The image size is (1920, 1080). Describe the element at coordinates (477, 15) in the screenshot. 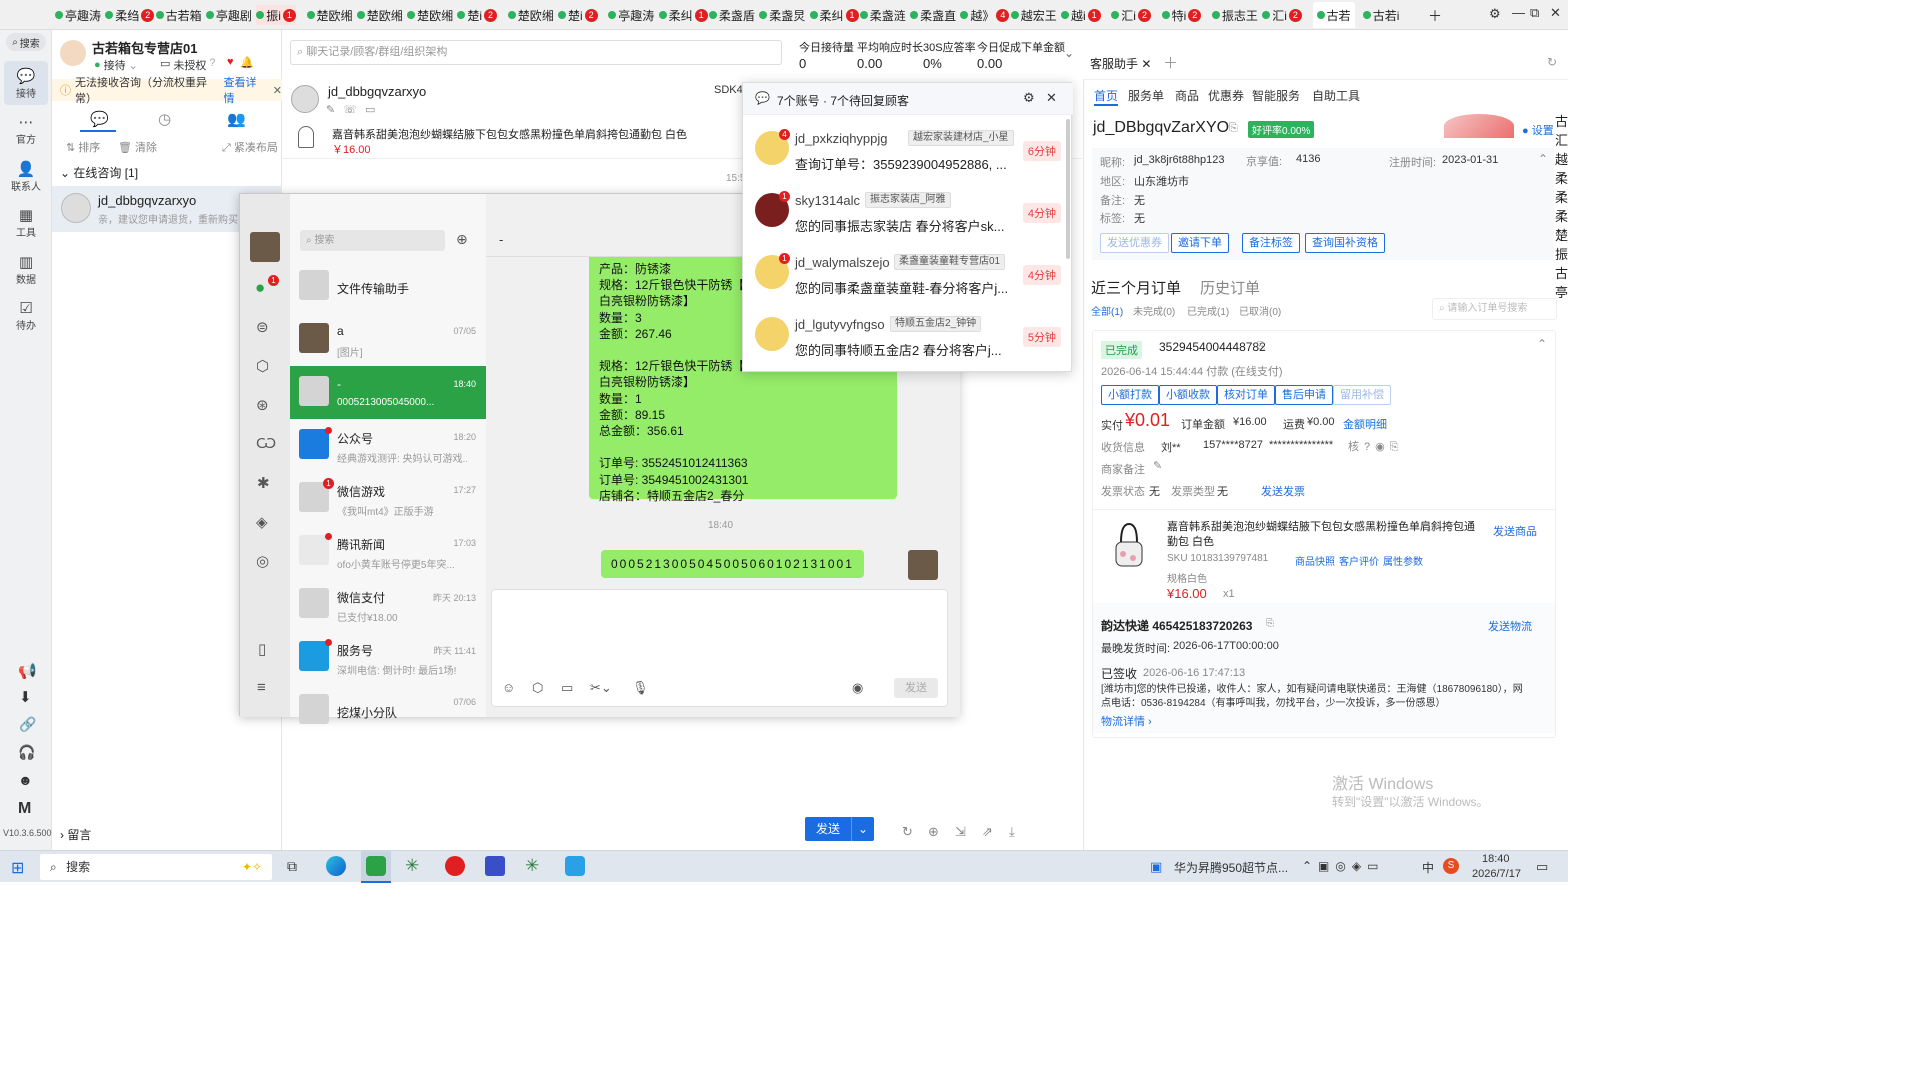

I see `top-tab: 楚i 2` at that location.